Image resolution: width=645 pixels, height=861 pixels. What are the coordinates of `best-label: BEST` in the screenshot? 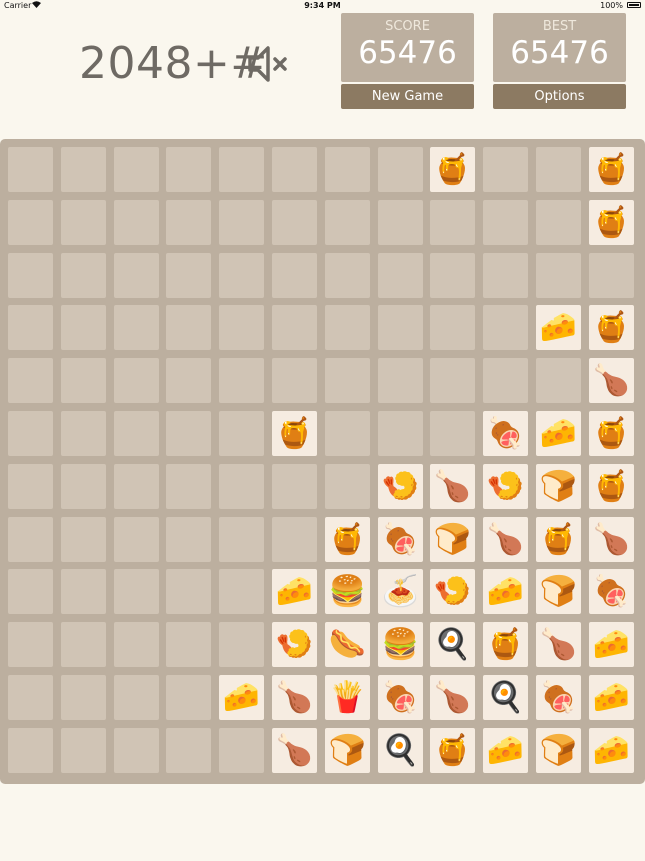 It's located at (559, 26).